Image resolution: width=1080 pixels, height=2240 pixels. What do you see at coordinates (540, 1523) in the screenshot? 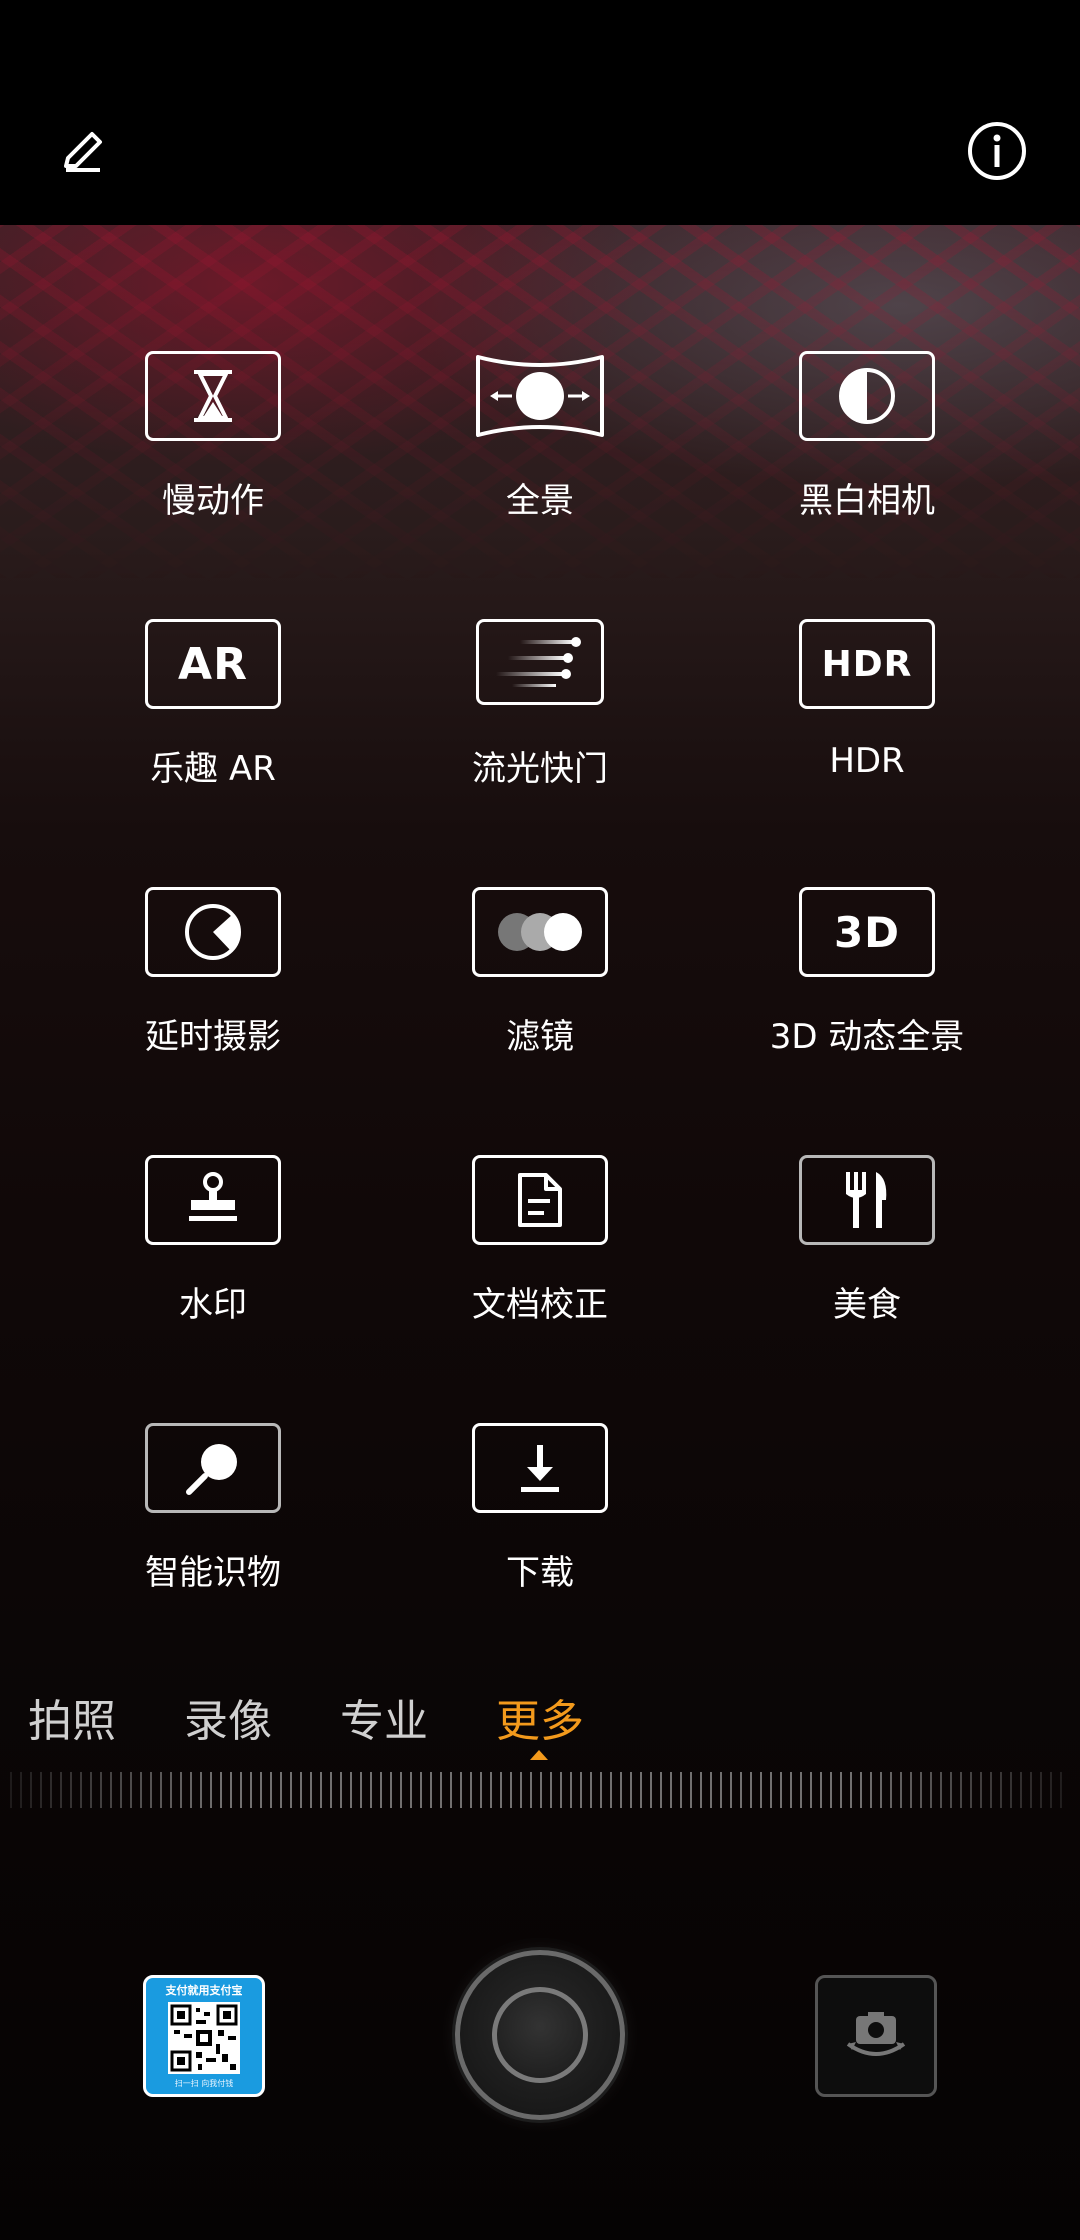
I see `mode-download: 下载` at bounding box center [540, 1523].